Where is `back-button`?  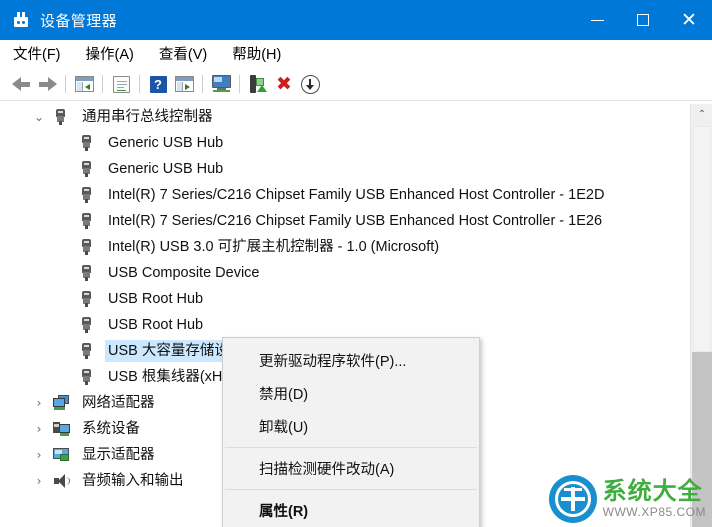 back-button is located at coordinates (21, 84).